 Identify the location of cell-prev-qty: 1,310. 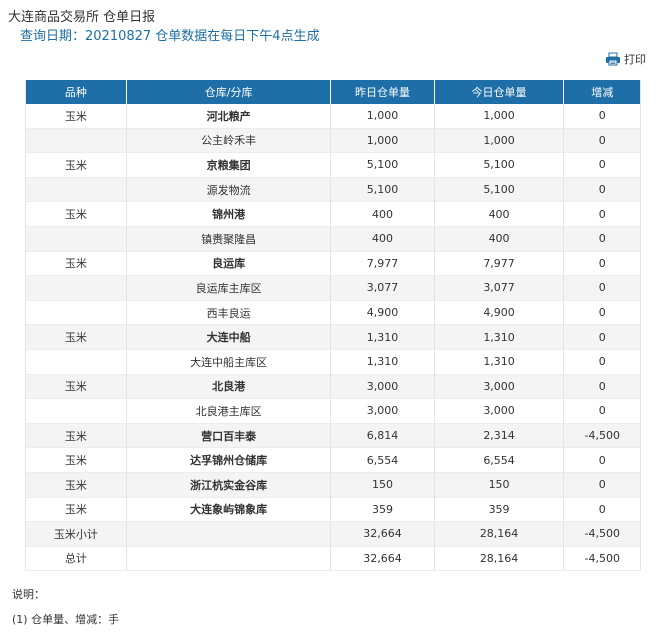
(382, 337).